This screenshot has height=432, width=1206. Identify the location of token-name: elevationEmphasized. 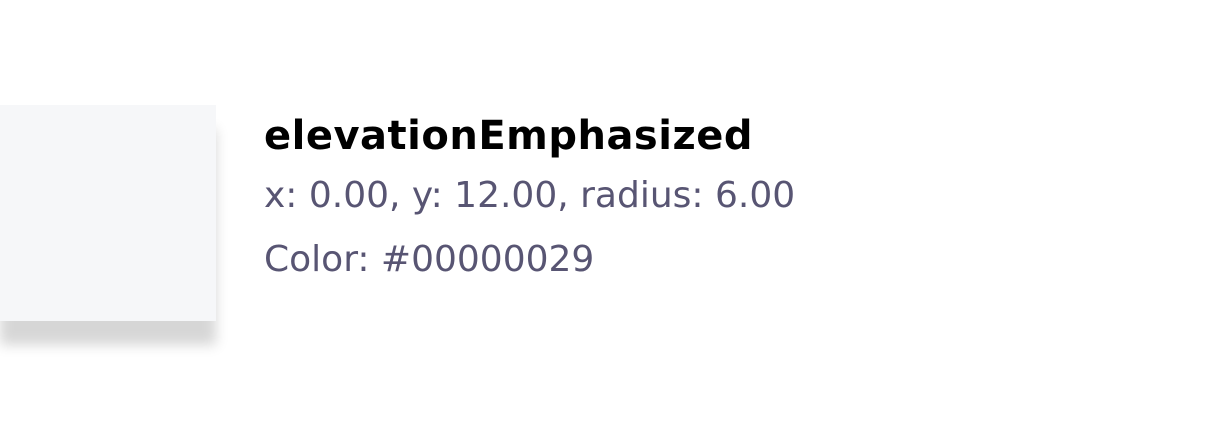
(508, 136).